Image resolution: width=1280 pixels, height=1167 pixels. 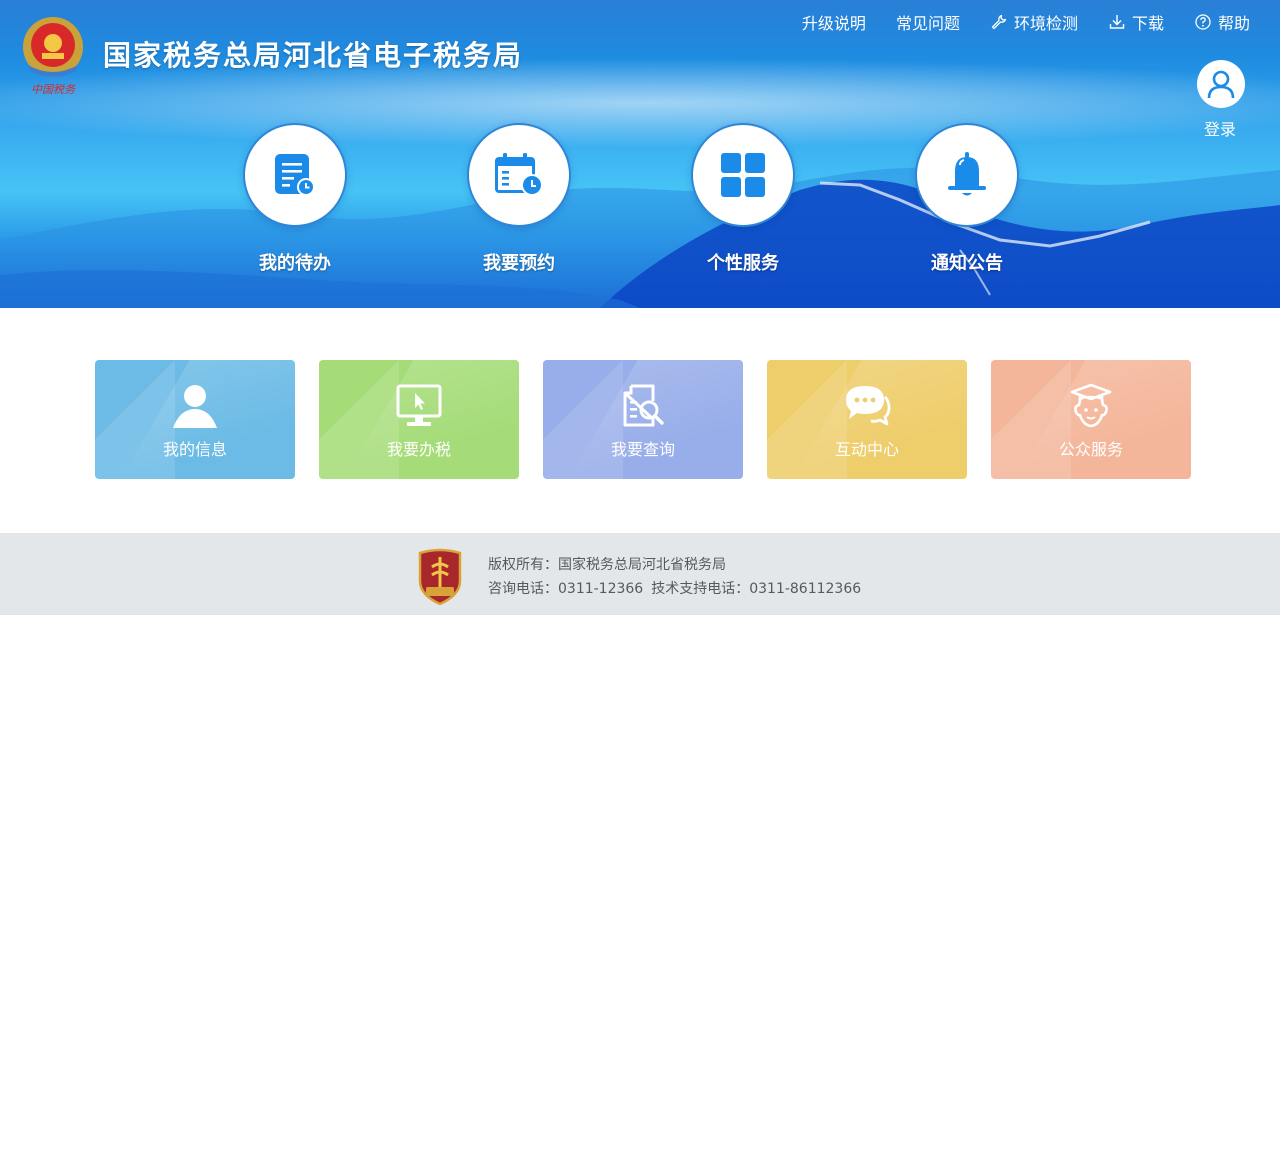 I want to click on quick-entry-label: 个性服务, so click(x=743, y=263).